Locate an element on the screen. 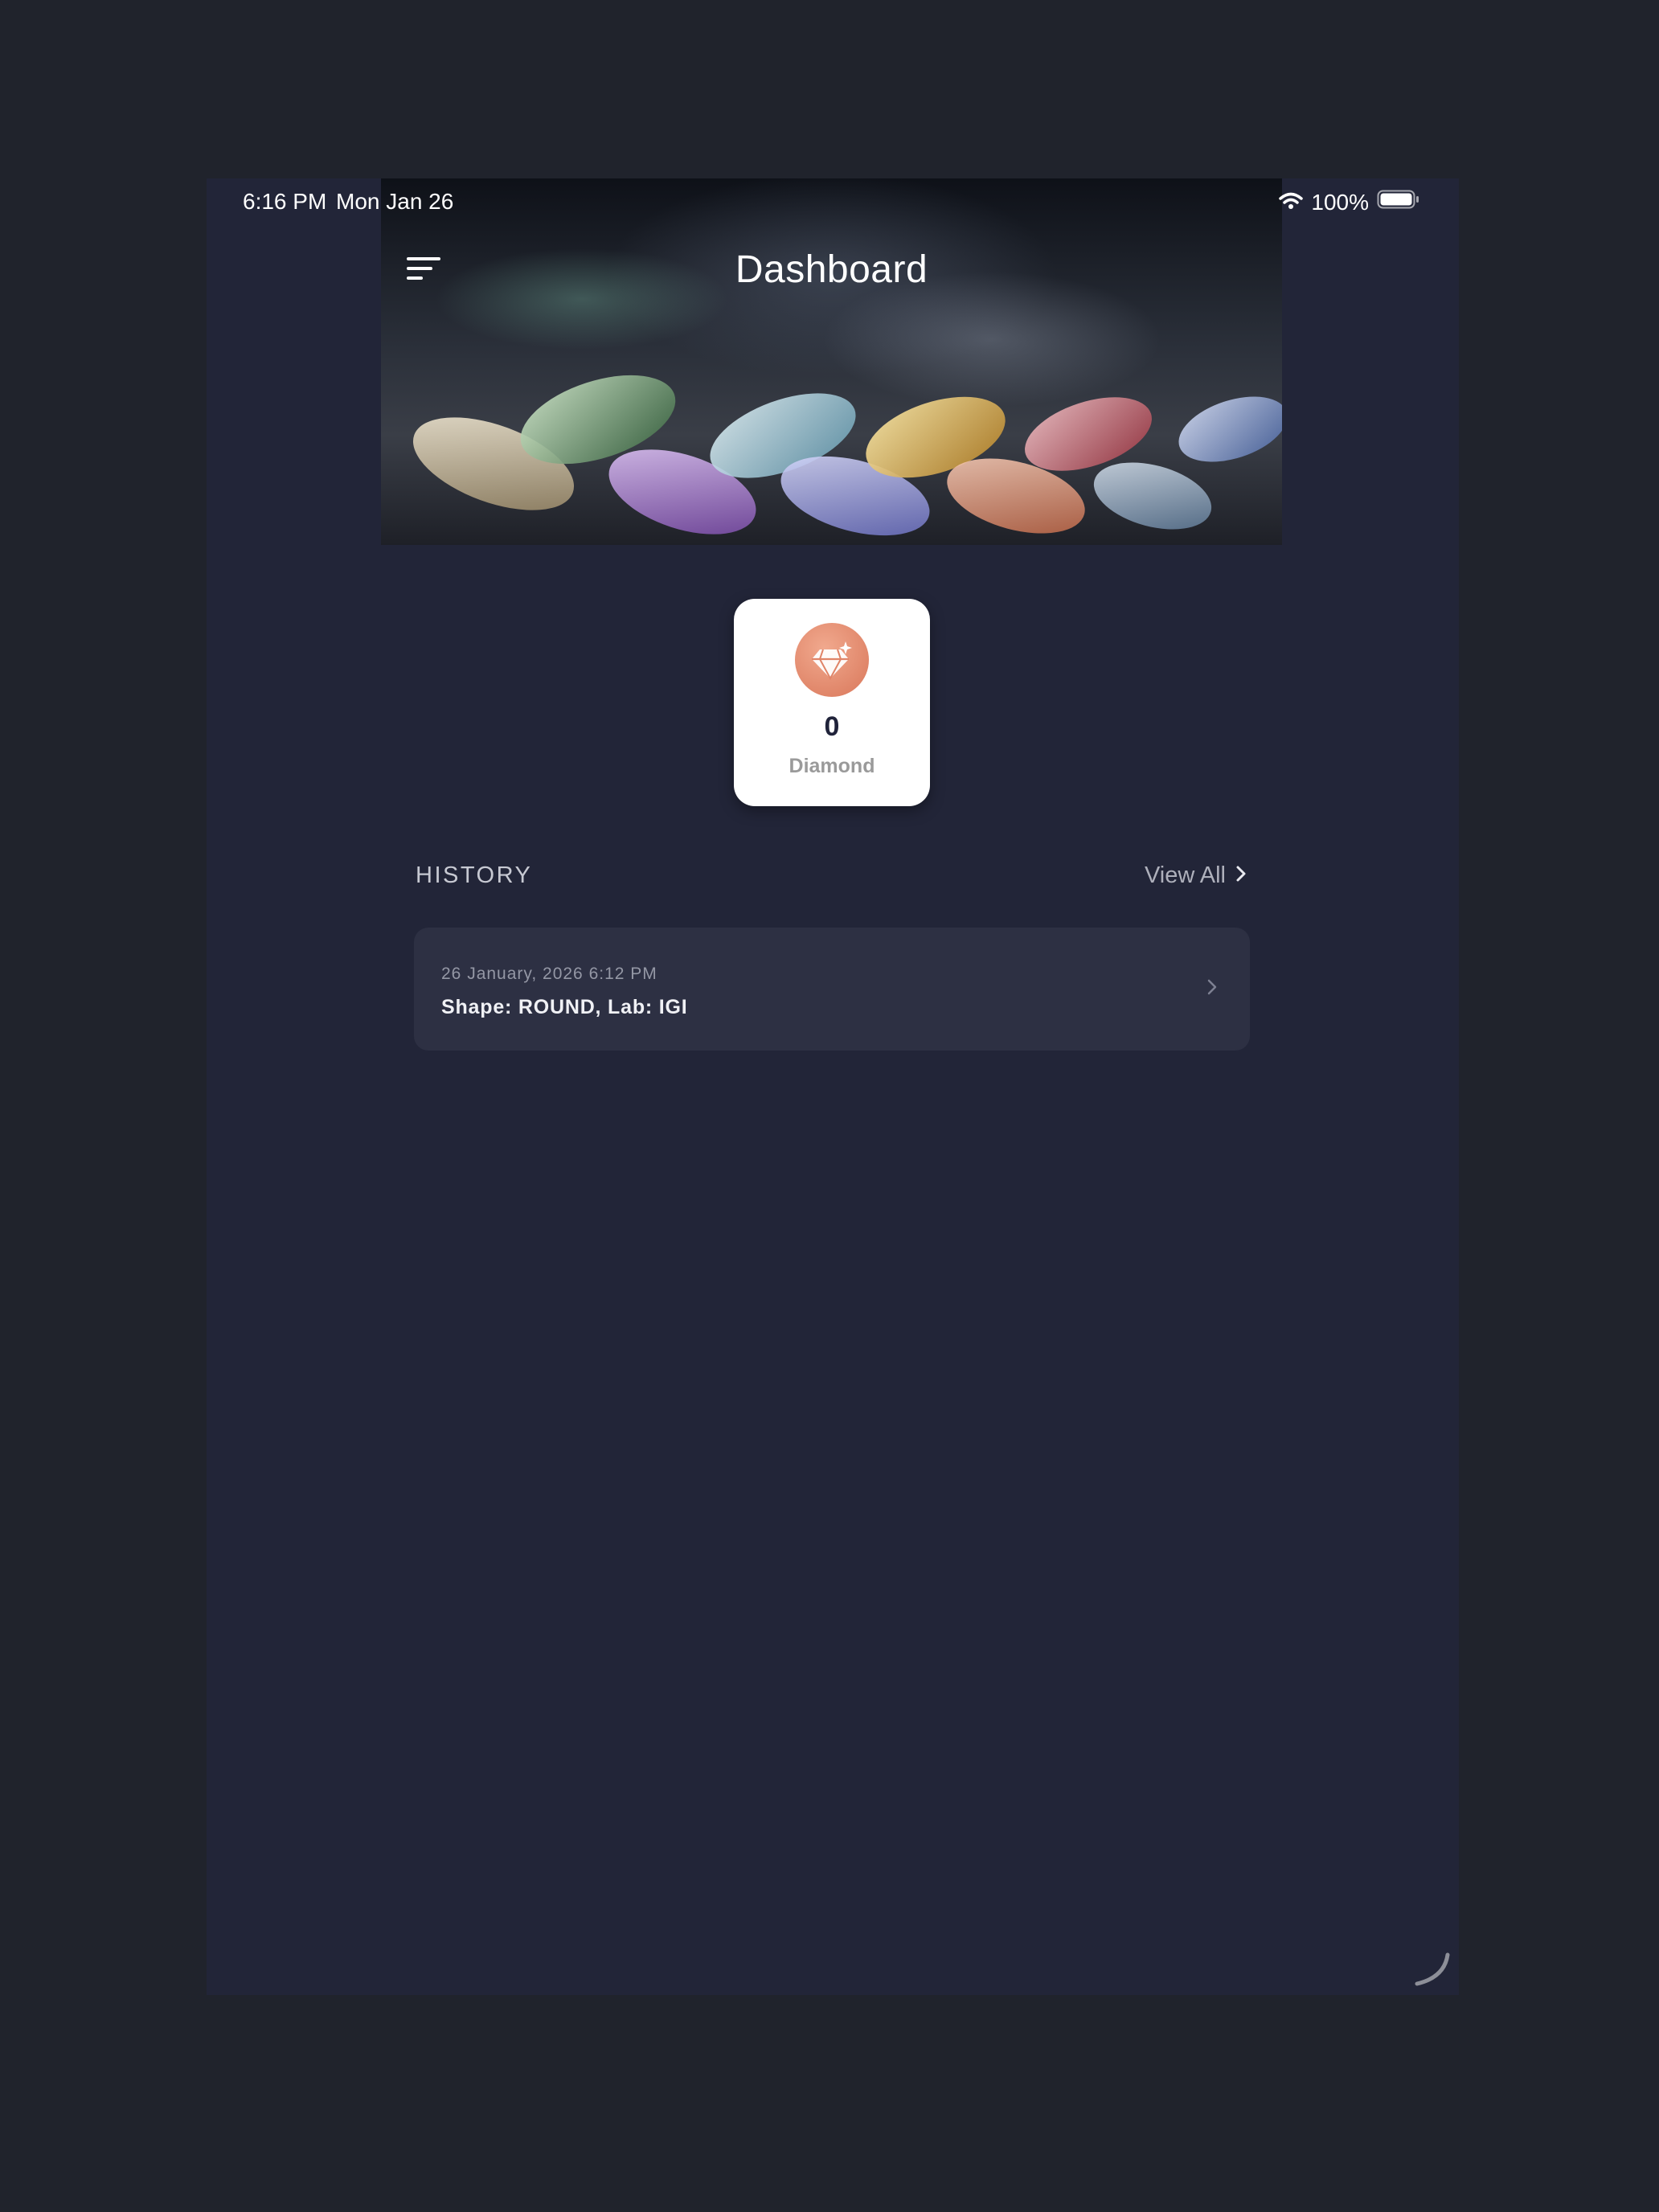 The width and height of the screenshot is (1659, 2212). diamond-icon is located at coordinates (832, 660).